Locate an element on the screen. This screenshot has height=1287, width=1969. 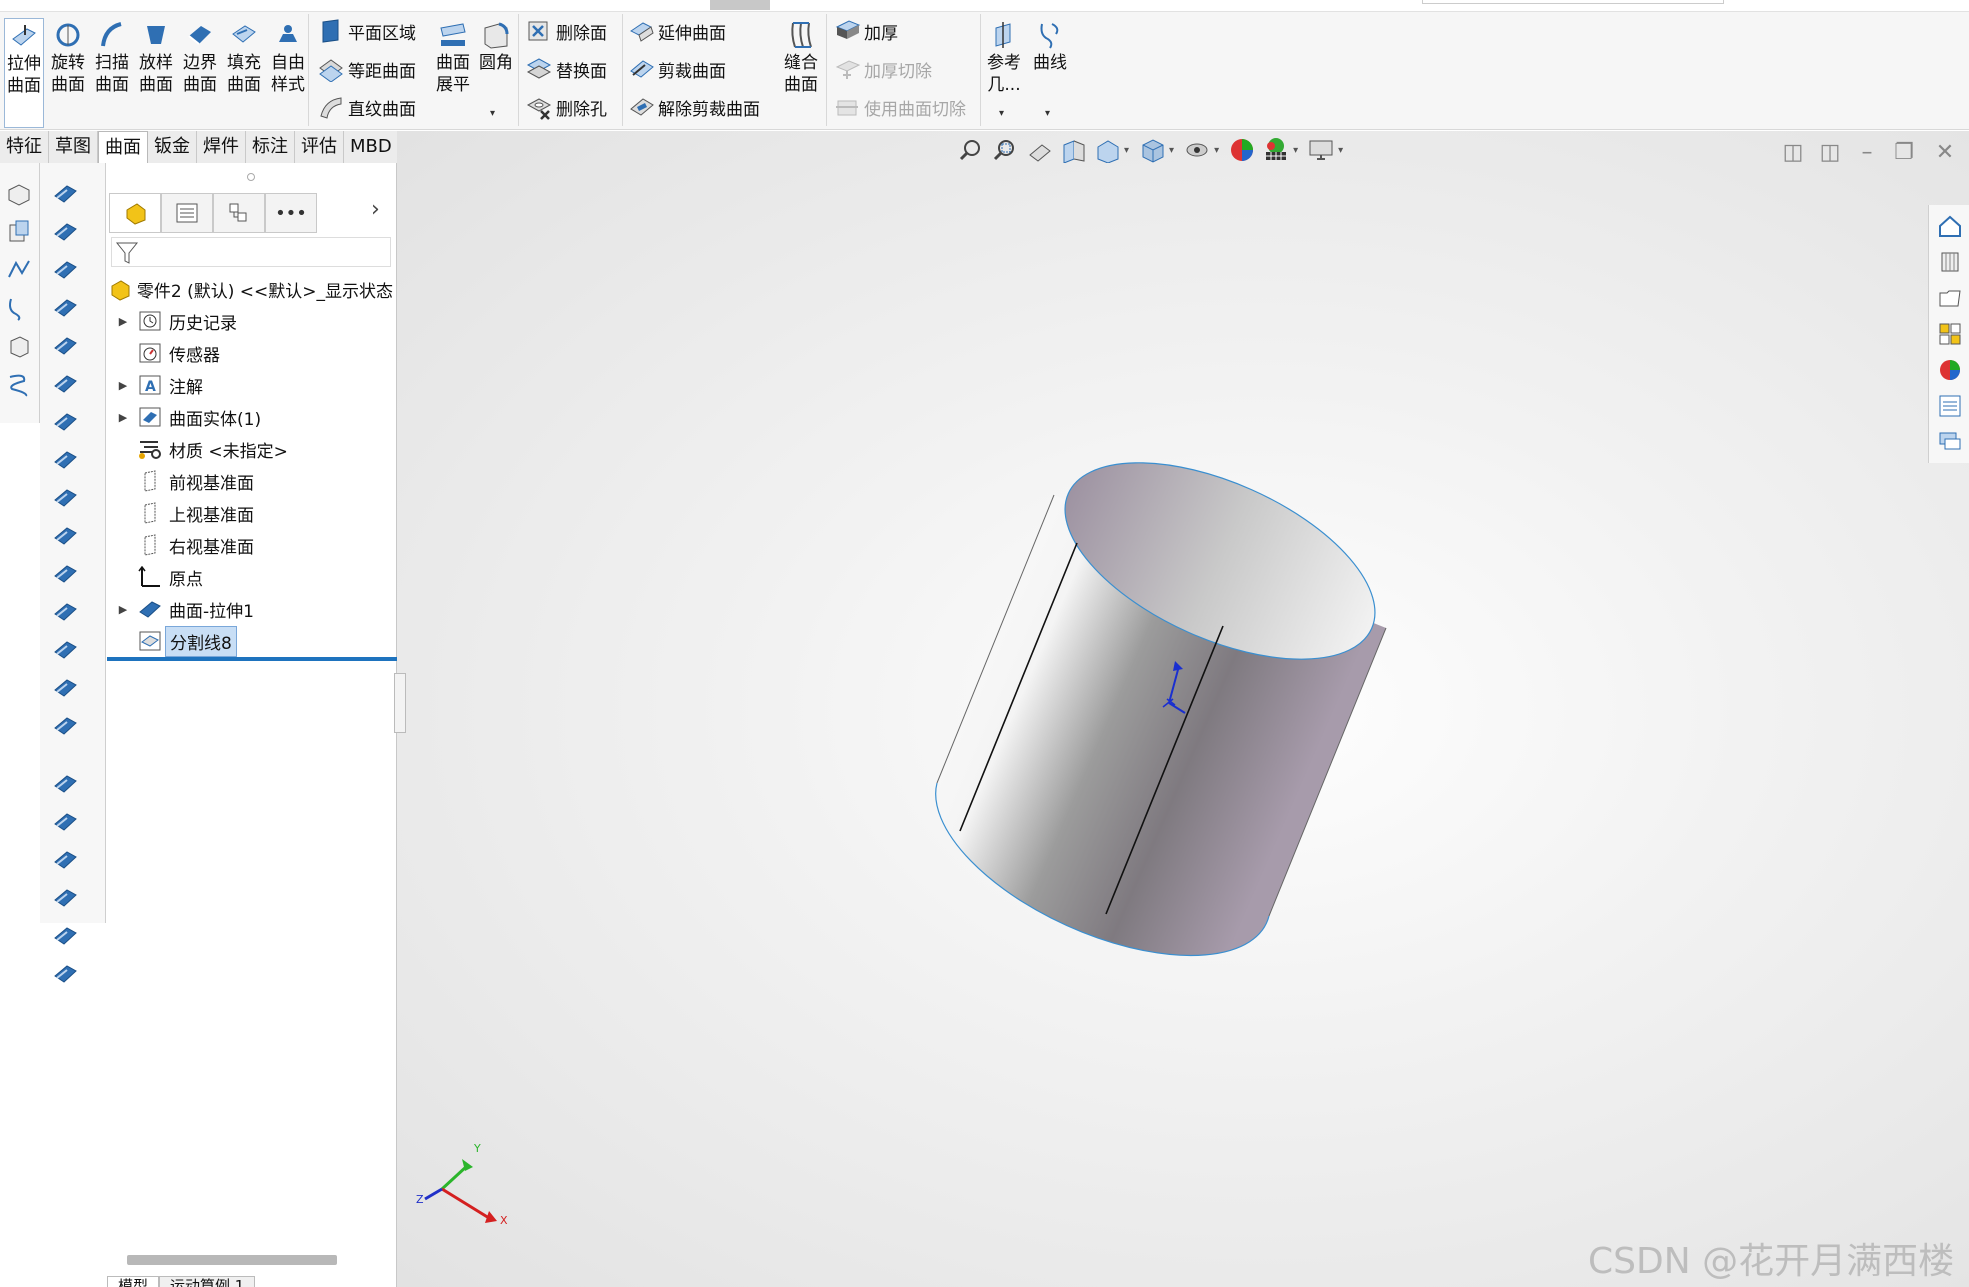
bottom-tab-0: 模型 is located at coordinates (133, 1281).